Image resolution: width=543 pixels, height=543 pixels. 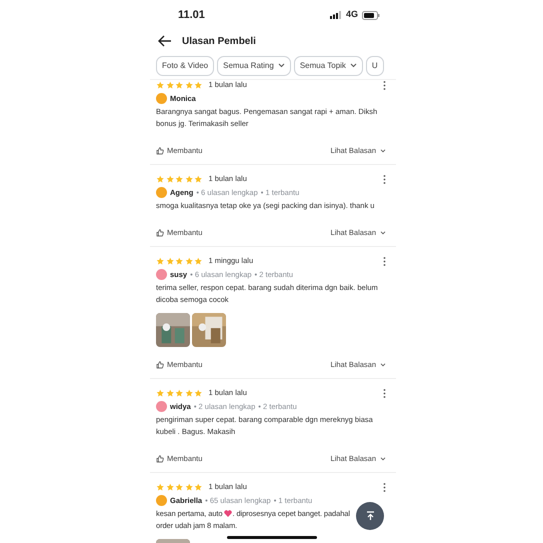 I want to click on filter-chip: Semua Rating, so click(x=254, y=66).